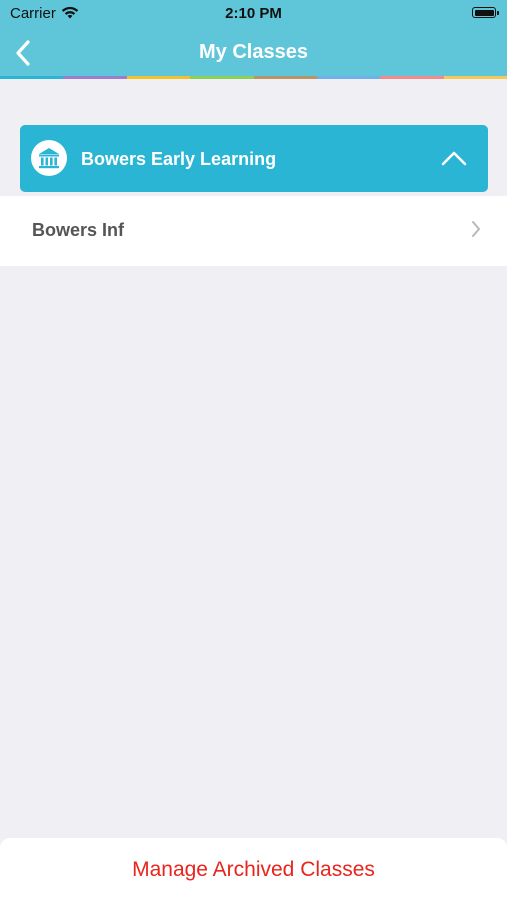  What do you see at coordinates (49, 158) in the screenshot?
I see `institution-icon` at bounding box center [49, 158].